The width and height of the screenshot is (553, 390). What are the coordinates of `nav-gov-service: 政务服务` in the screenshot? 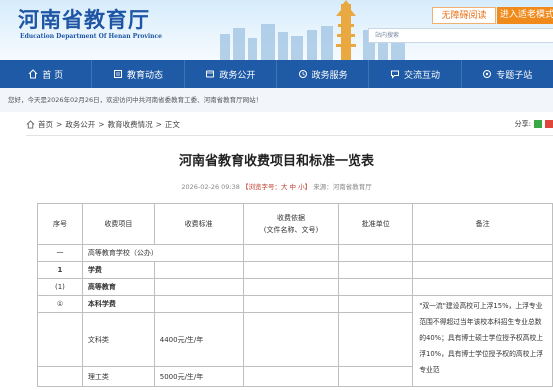 It's located at (323, 74).